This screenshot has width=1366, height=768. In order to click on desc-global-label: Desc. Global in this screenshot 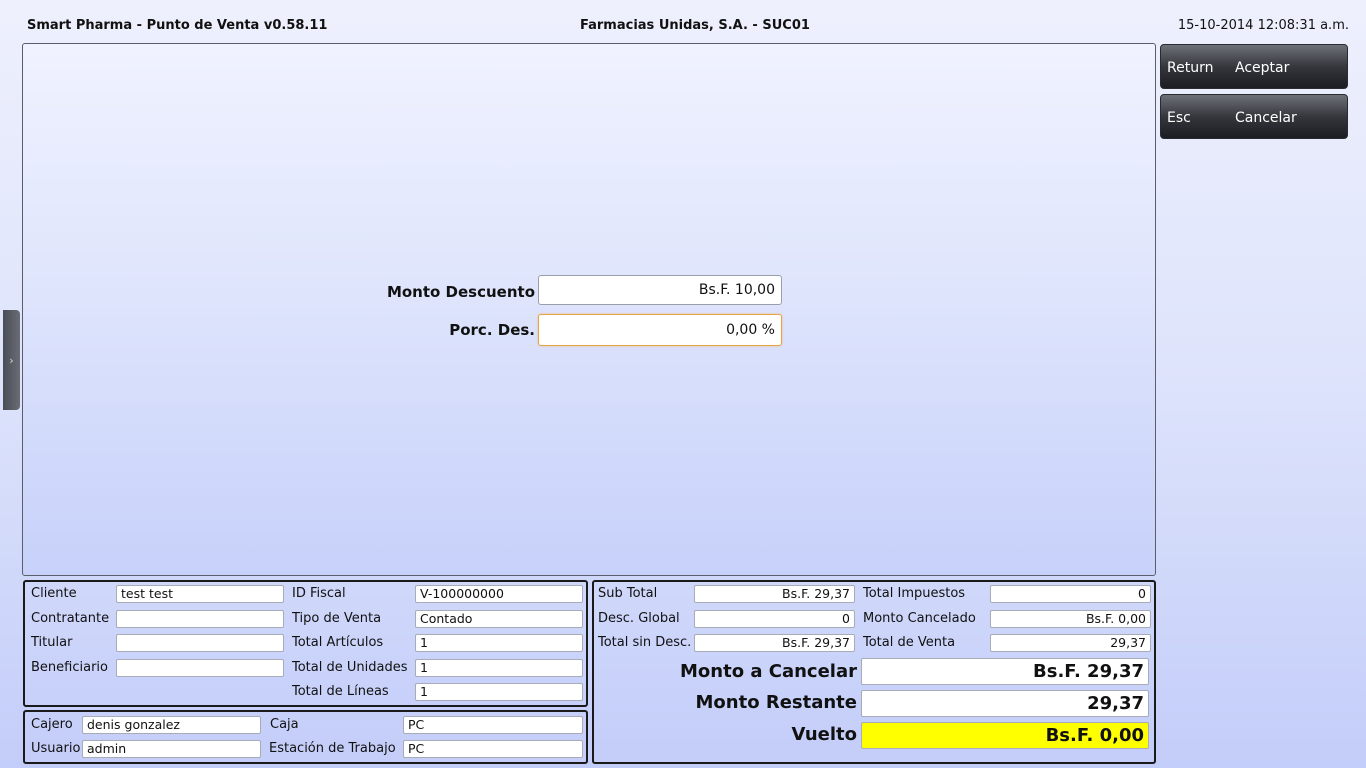, I will do `click(639, 618)`.